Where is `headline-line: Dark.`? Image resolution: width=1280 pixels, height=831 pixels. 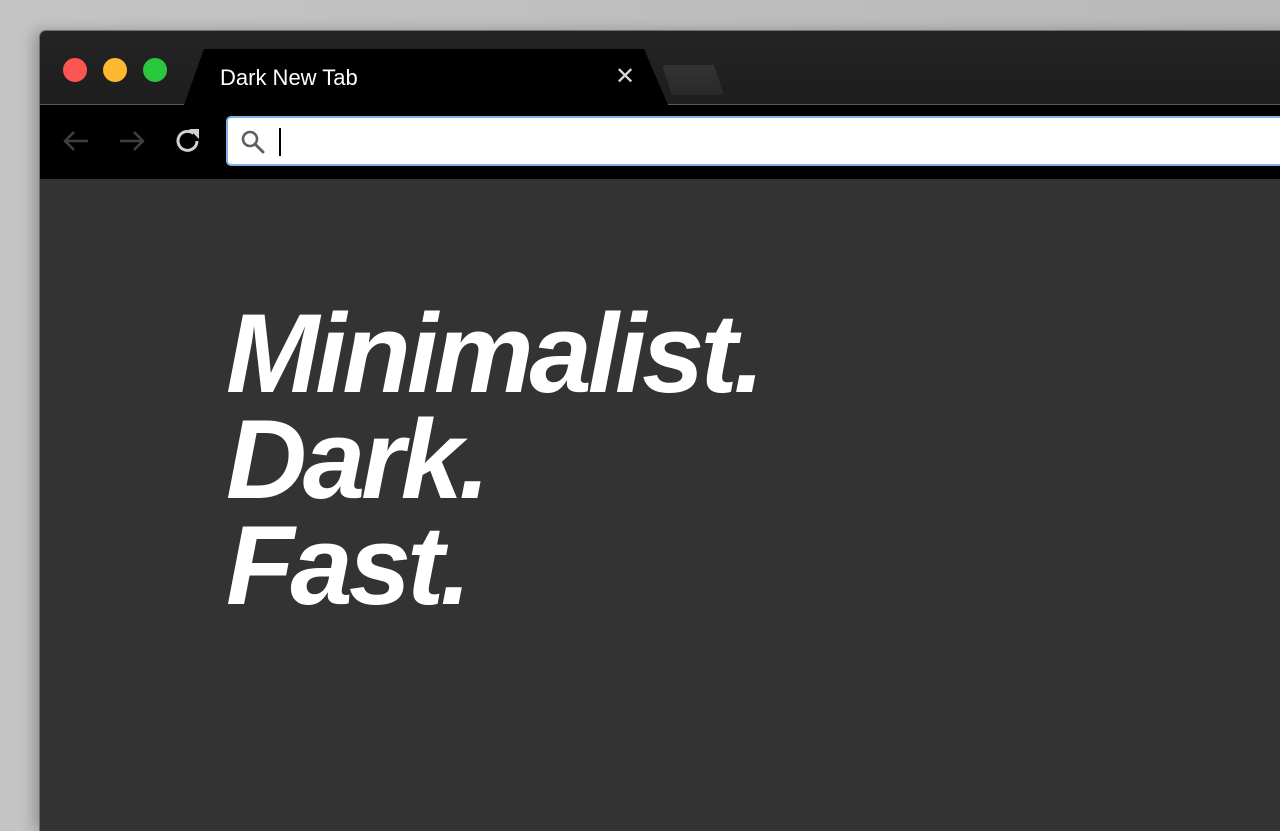 headline-line: Dark. is located at coordinates (358, 459).